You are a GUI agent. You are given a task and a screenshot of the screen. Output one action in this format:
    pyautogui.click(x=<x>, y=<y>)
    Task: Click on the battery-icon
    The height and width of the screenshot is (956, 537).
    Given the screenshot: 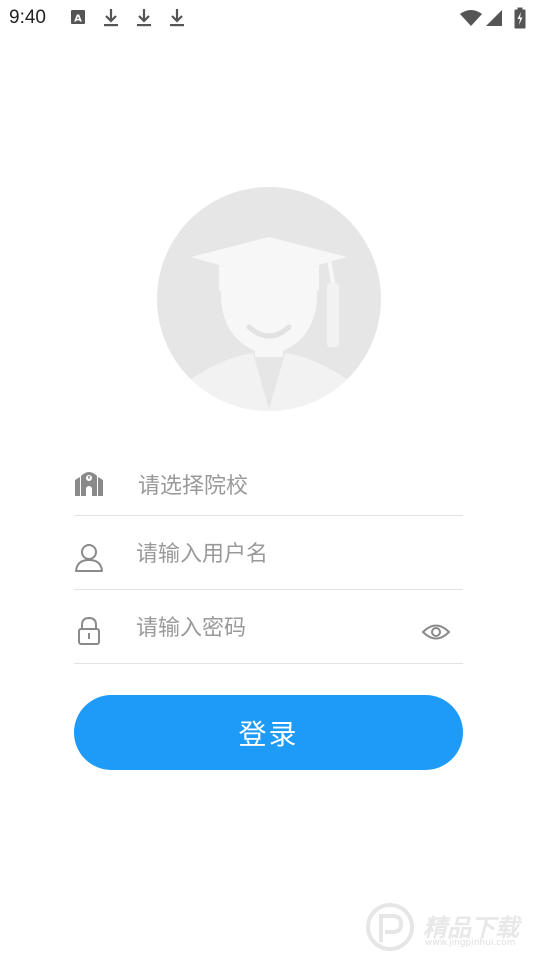 What is the action you would take?
    pyautogui.click(x=520, y=18)
    